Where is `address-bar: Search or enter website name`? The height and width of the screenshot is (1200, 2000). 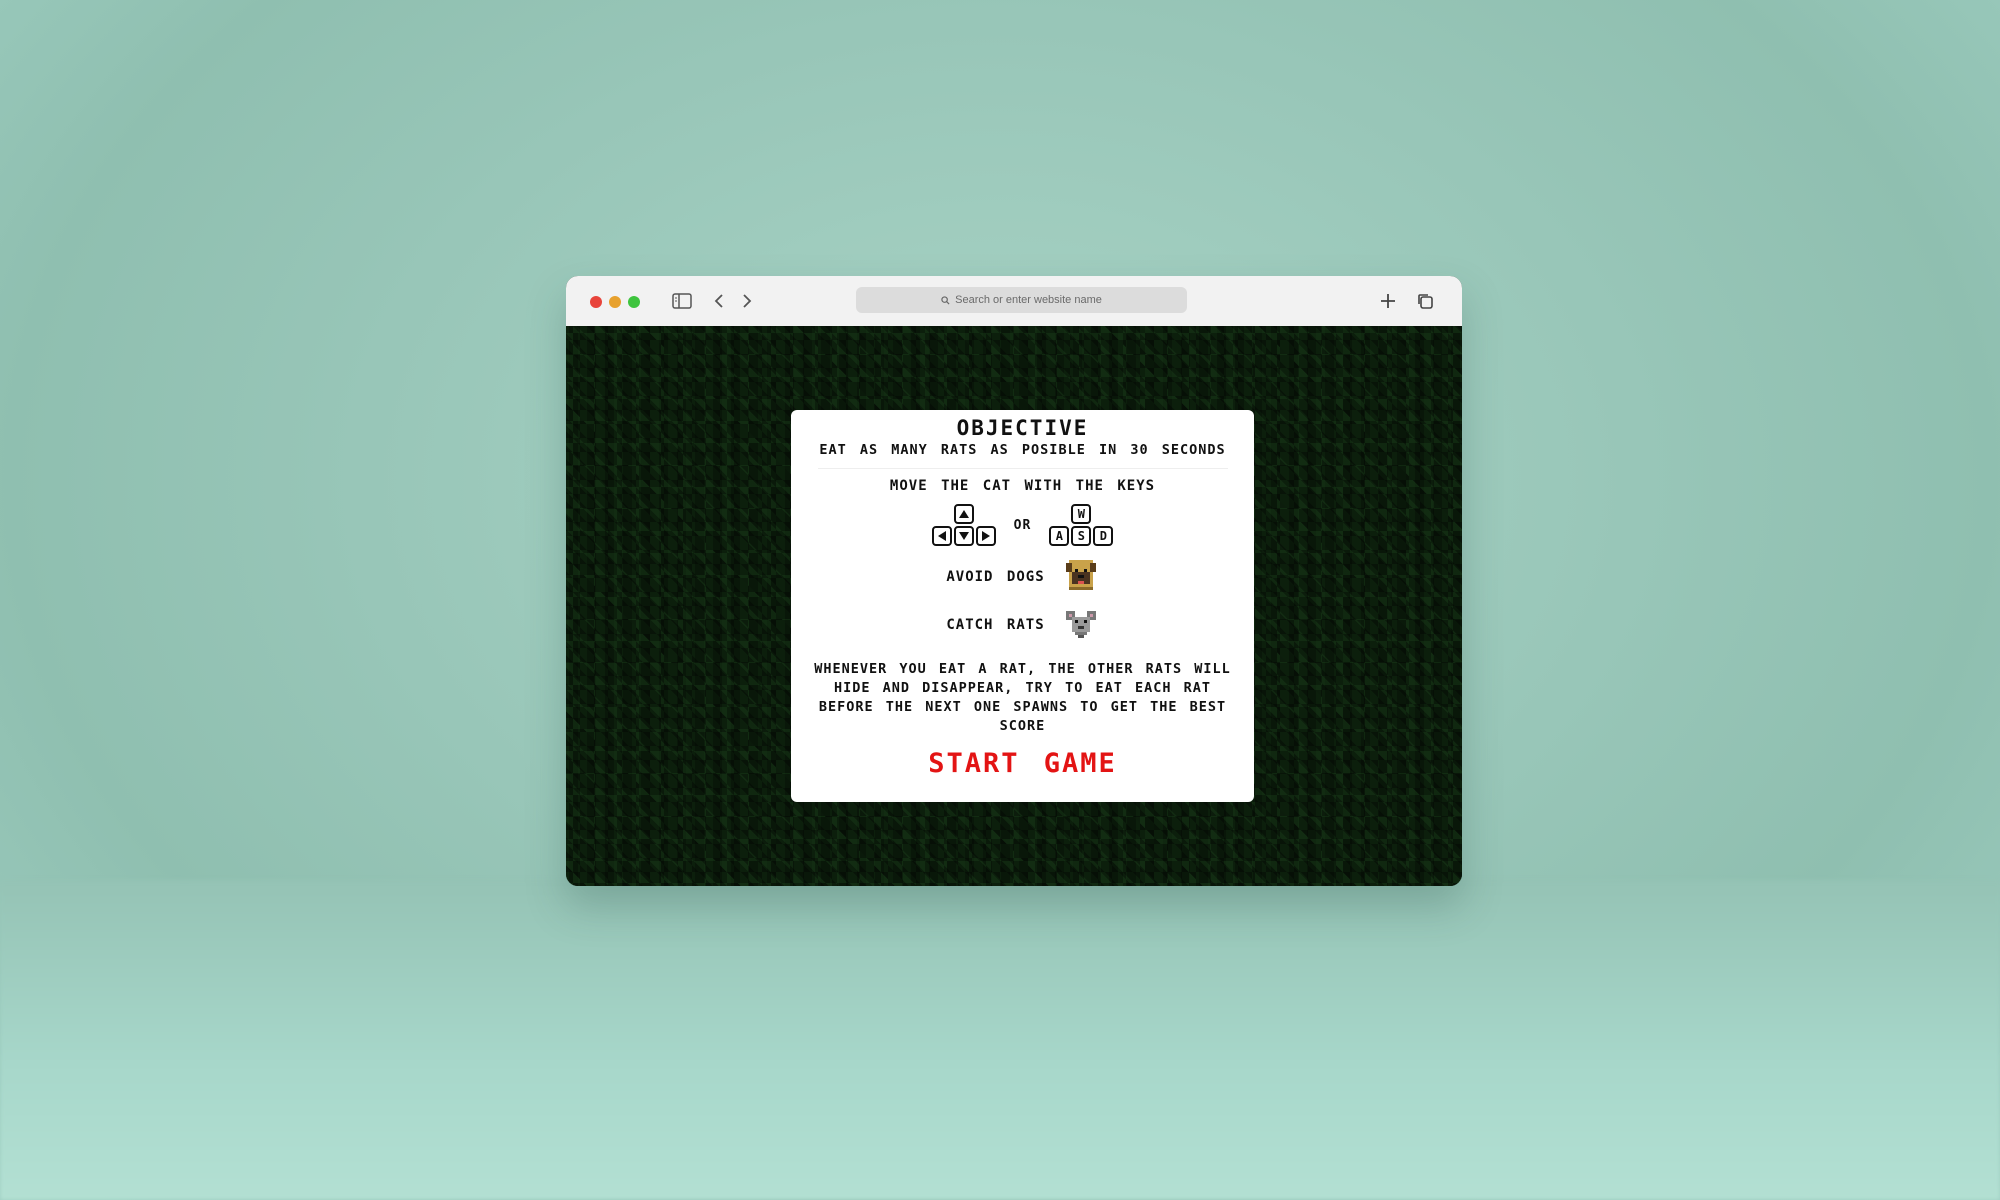
address-bar: Search or enter website name is located at coordinates (1021, 300).